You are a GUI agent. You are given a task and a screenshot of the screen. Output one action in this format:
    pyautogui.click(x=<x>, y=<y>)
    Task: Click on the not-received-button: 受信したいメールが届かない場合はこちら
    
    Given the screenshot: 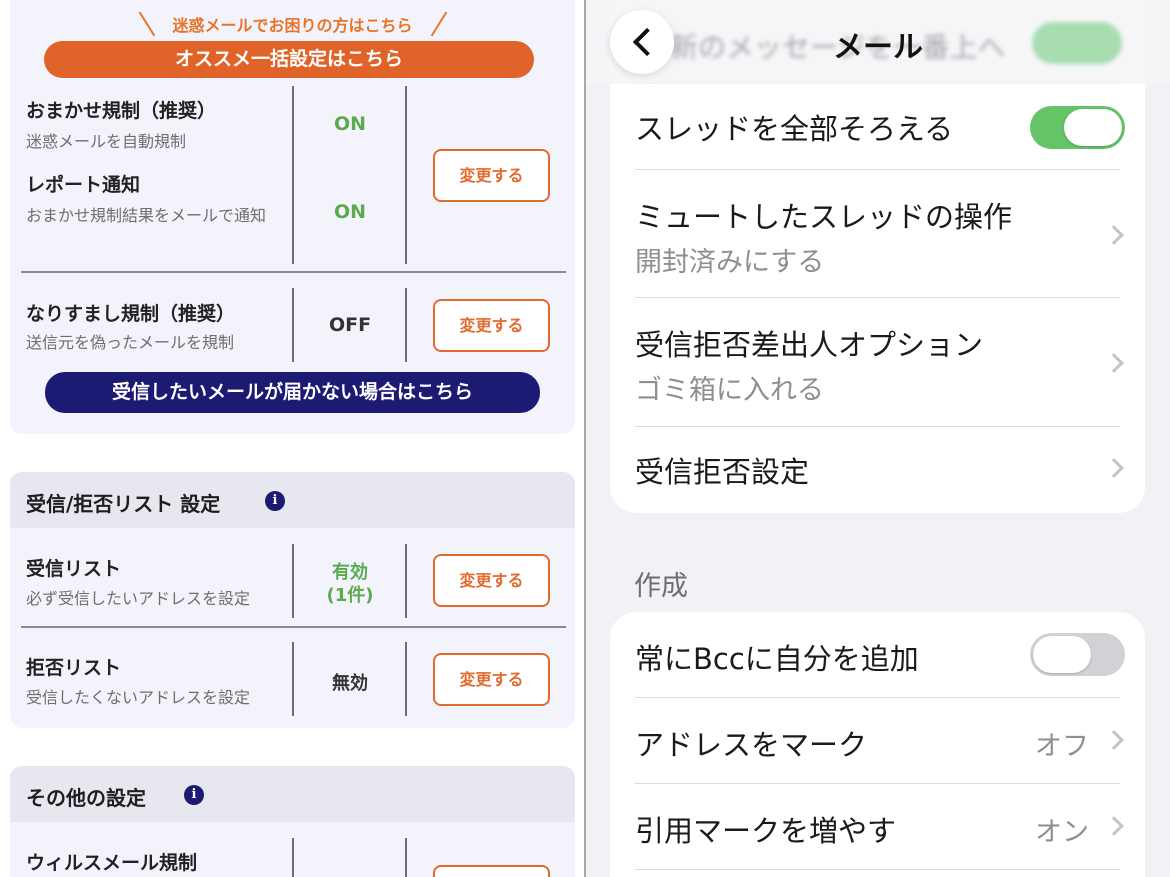 What is the action you would take?
    pyautogui.click(x=292, y=392)
    